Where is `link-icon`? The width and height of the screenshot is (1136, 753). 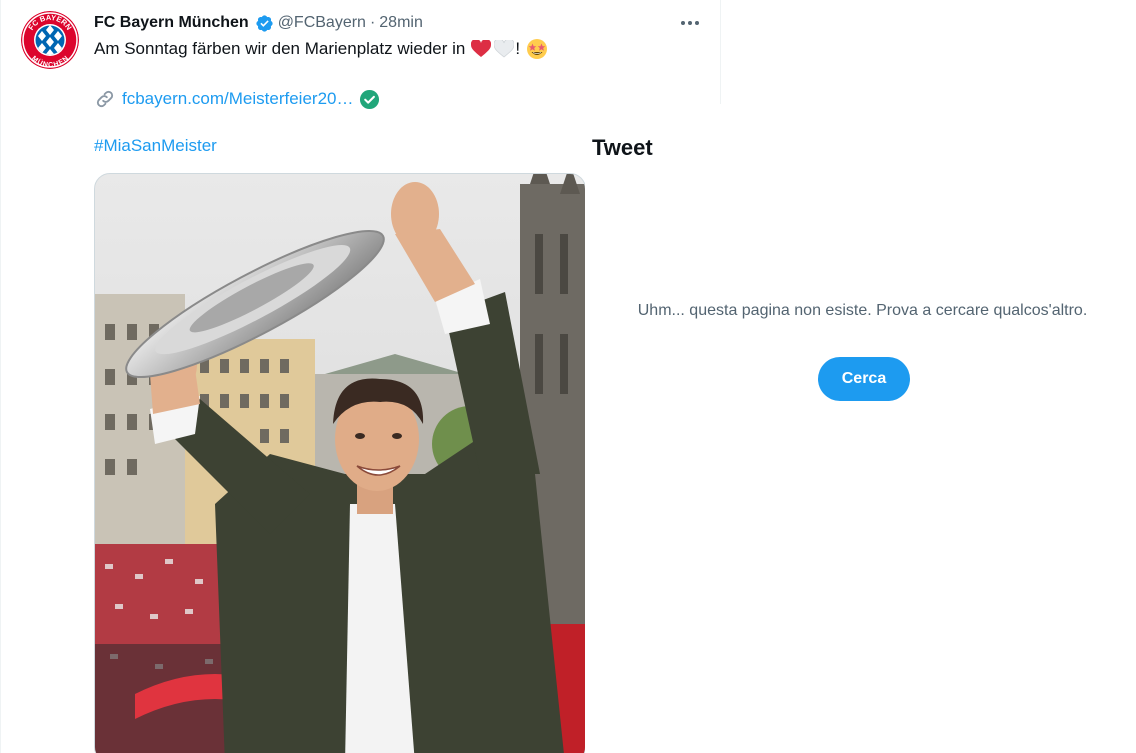 link-icon is located at coordinates (105, 99).